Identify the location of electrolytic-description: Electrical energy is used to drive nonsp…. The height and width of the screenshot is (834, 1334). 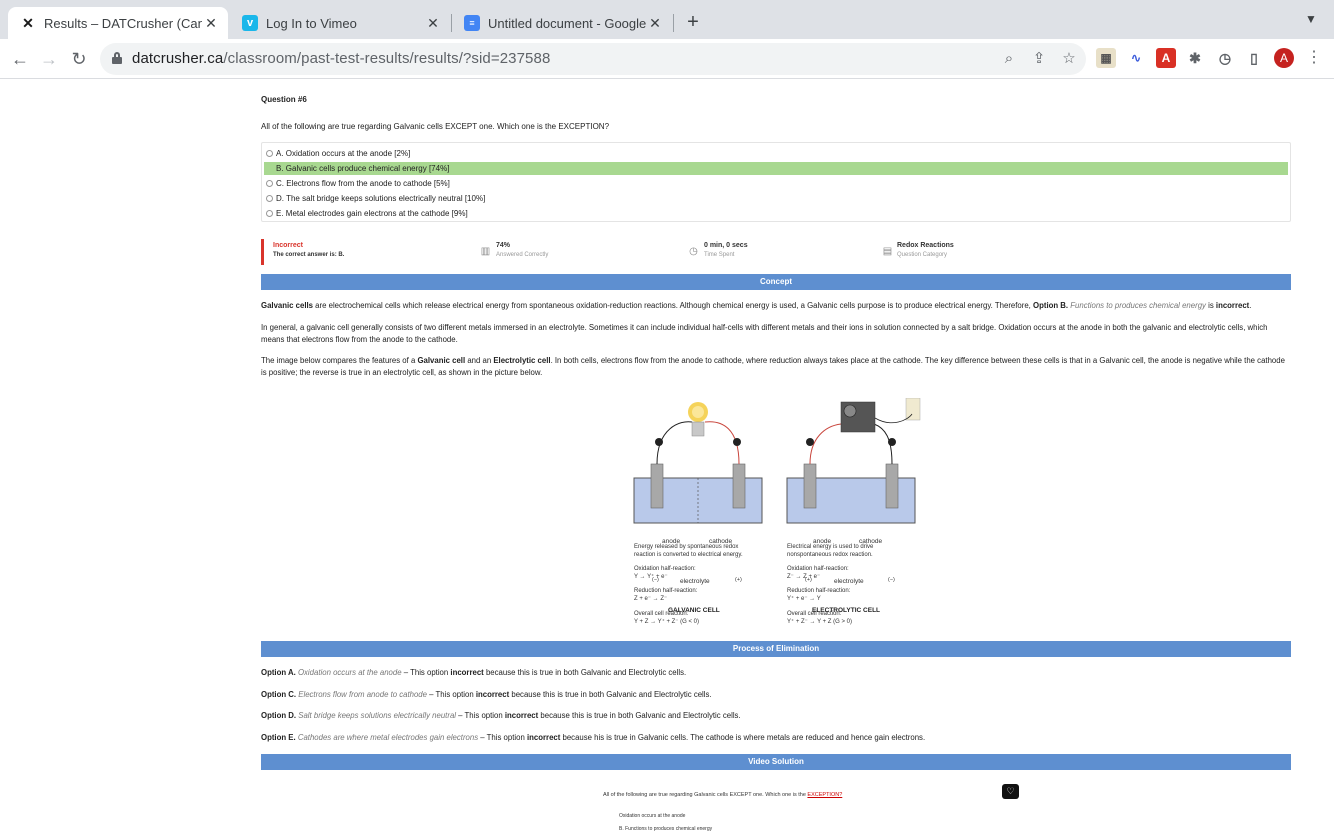
(830, 551).